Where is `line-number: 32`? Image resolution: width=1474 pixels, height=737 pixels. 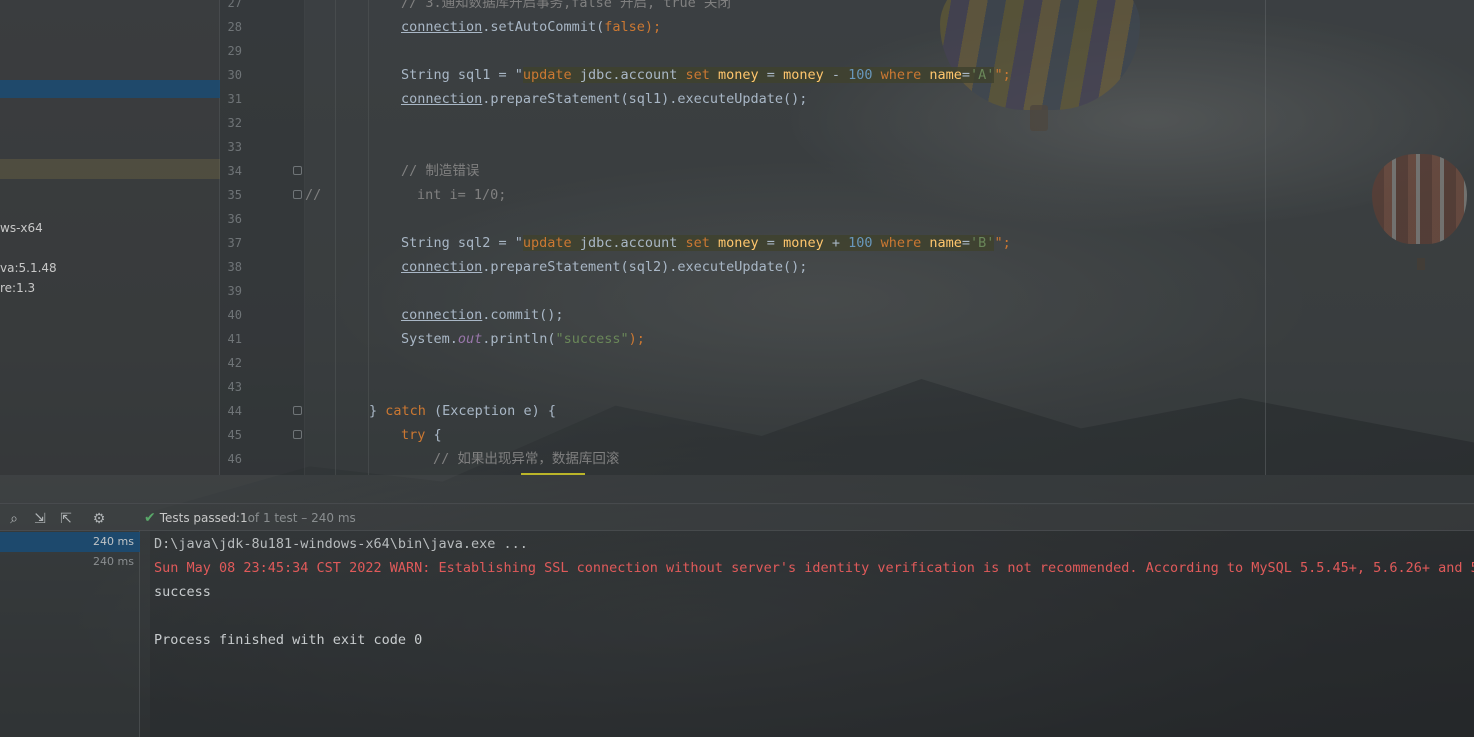
line-number: 32 is located at coordinates (234, 123).